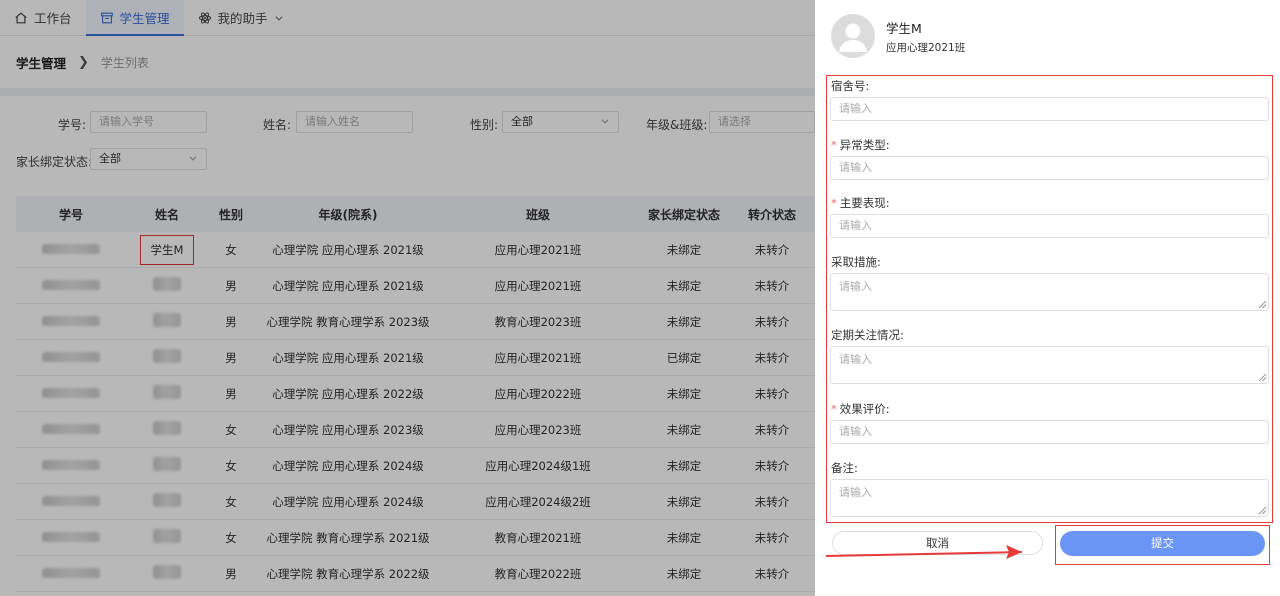 Image resolution: width=1280 pixels, height=596 pixels. Describe the element at coordinates (348, 429) in the screenshot. I see `row-grade: 心理学院 应用心理系 2023级` at that location.